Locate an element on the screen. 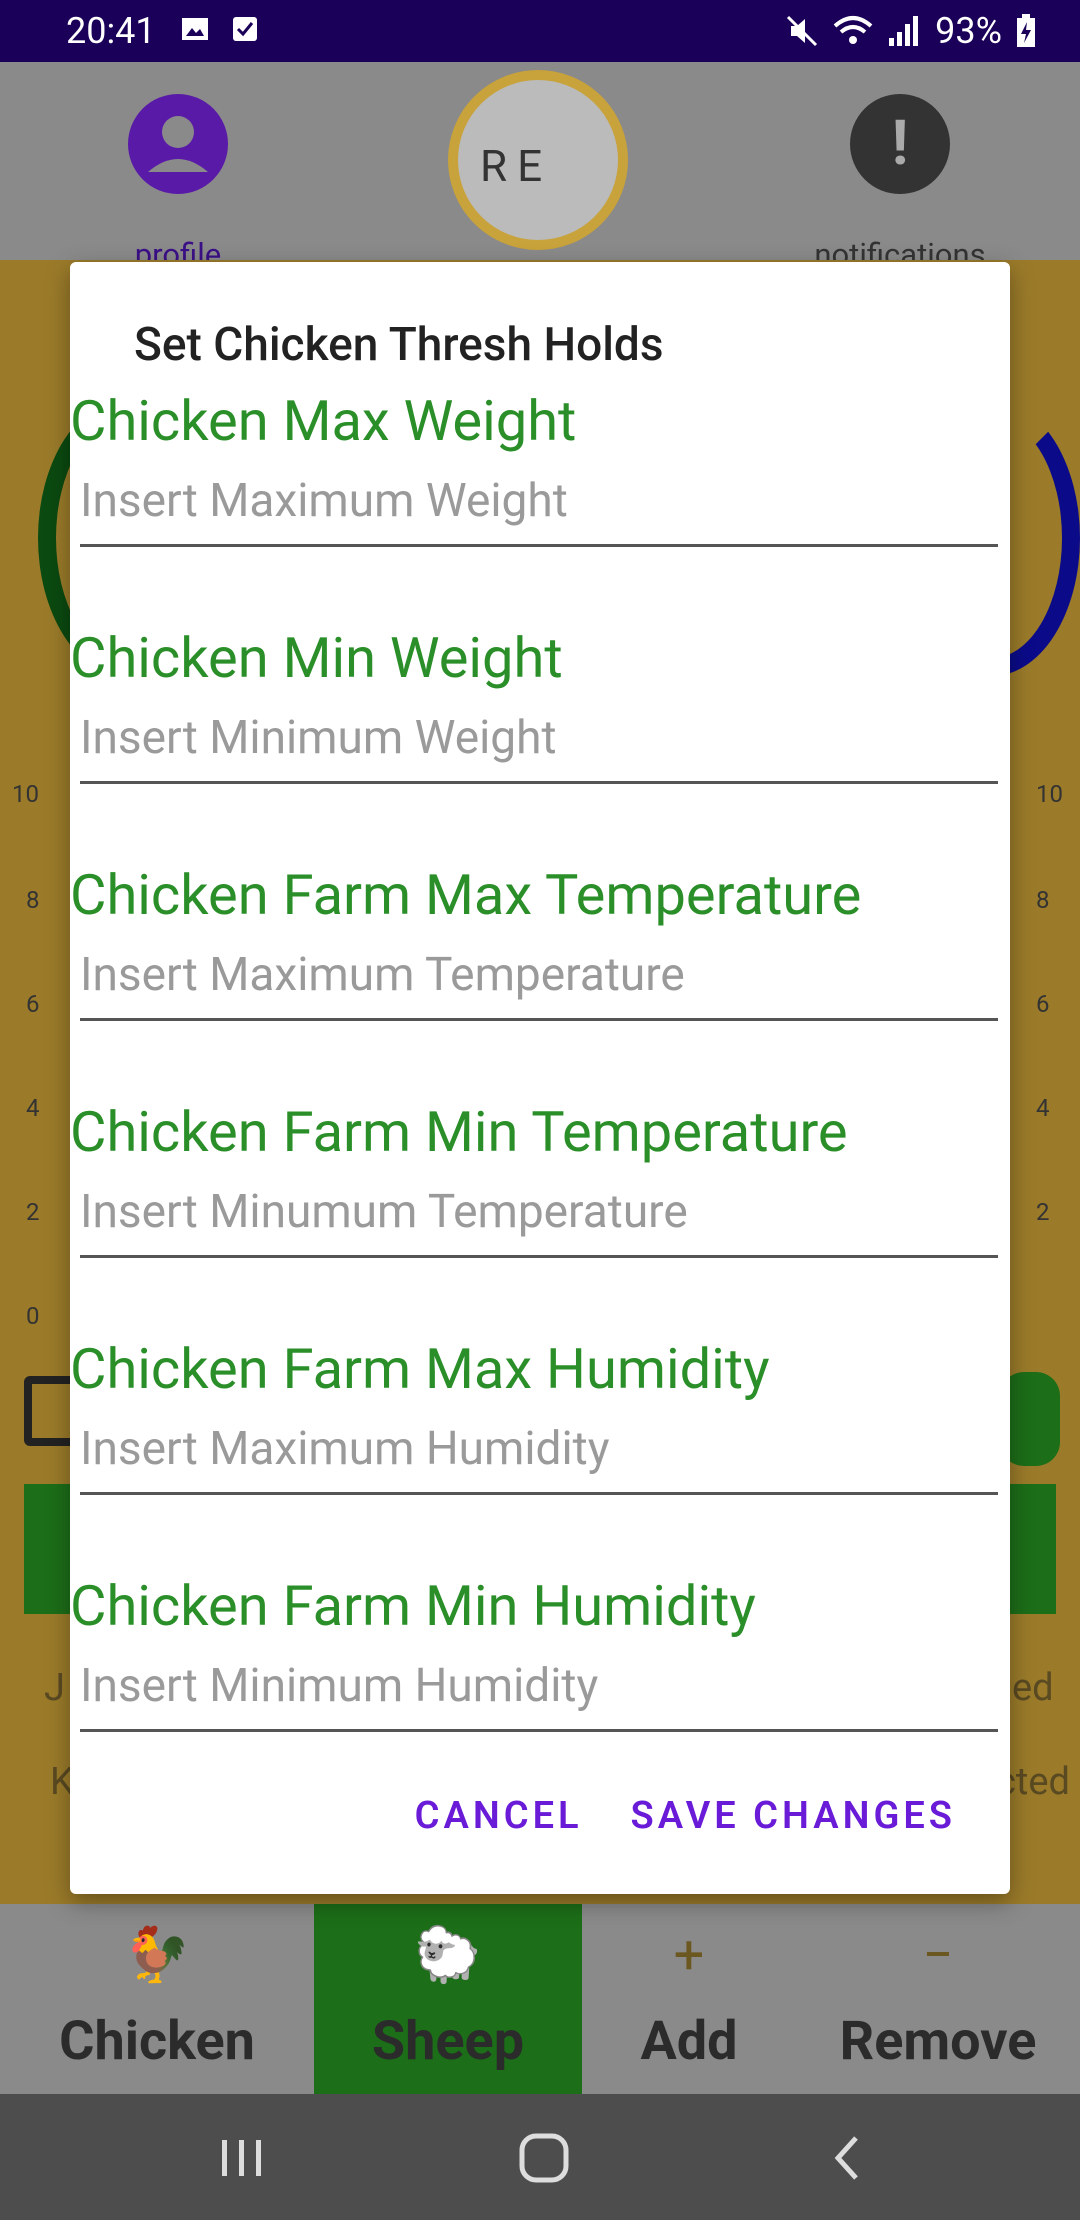 Image resolution: width=1080 pixels, height=2220 pixels. profile-icon is located at coordinates (178, 144).